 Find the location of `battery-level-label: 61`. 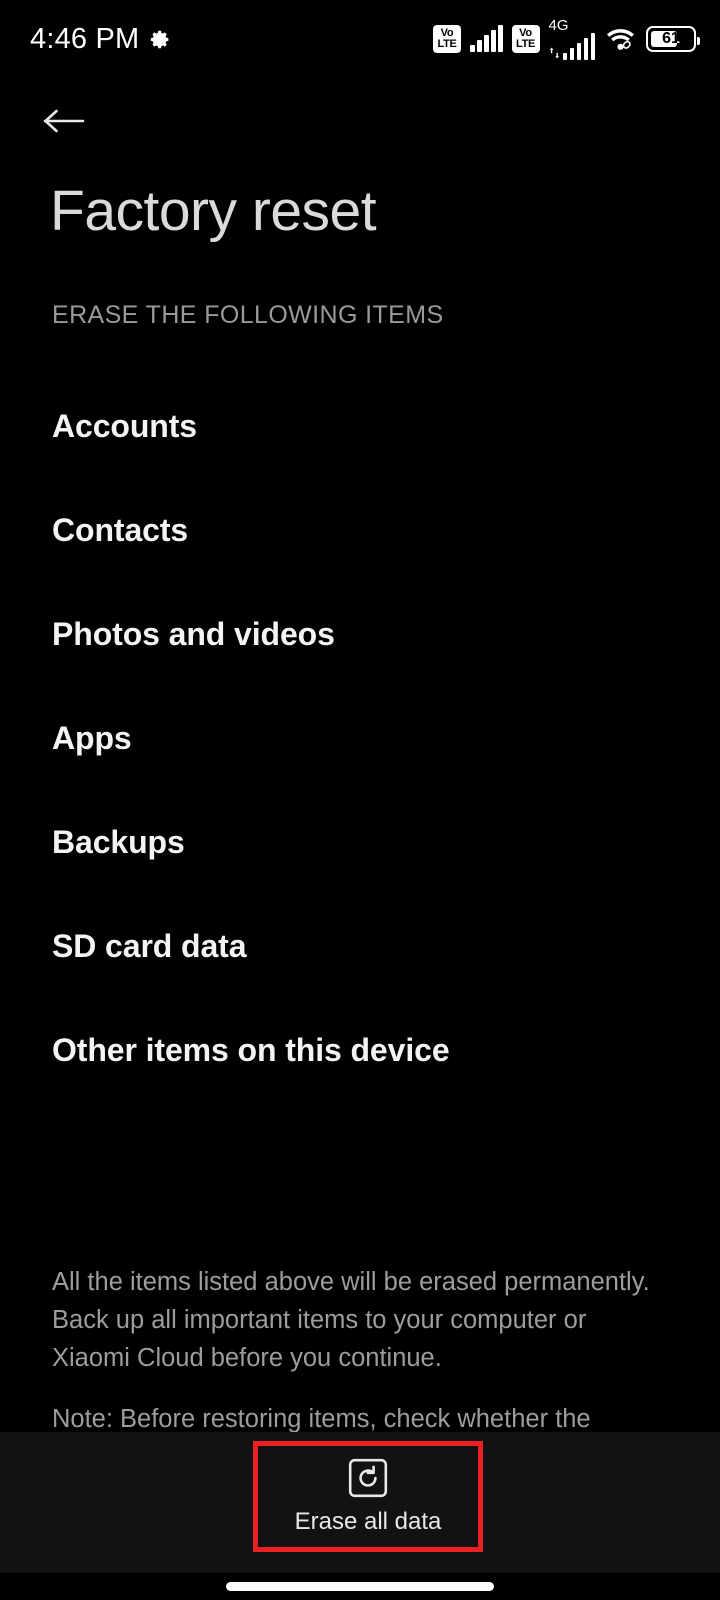

battery-level-label: 61 is located at coordinates (671, 38).